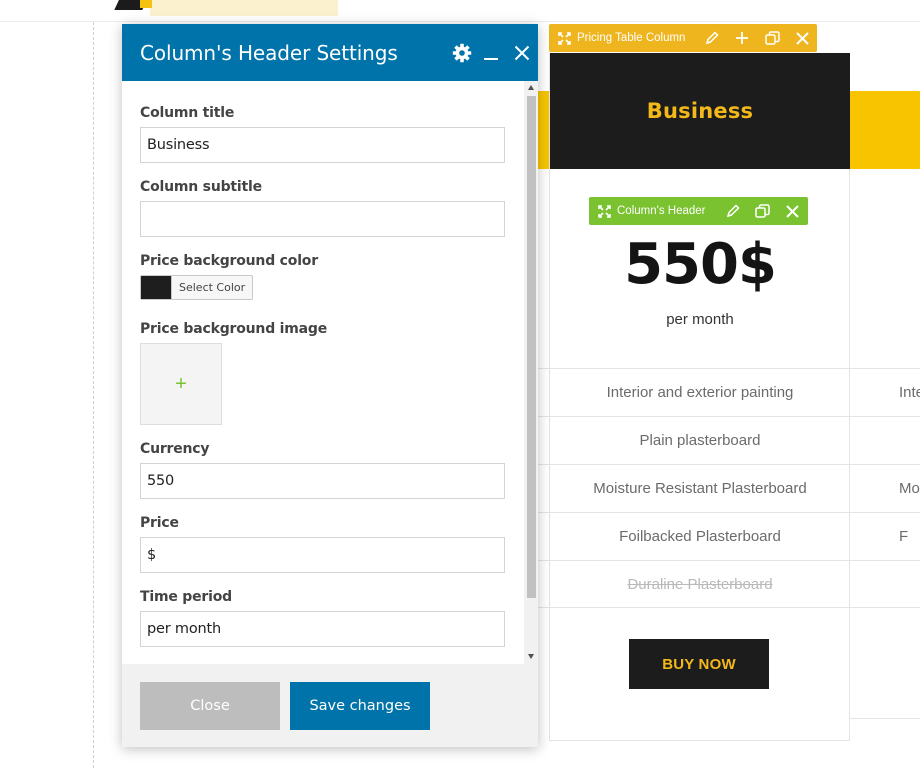 This screenshot has width=920, height=768. I want to click on adjacent-feature-text: Mois, so click(909, 488).